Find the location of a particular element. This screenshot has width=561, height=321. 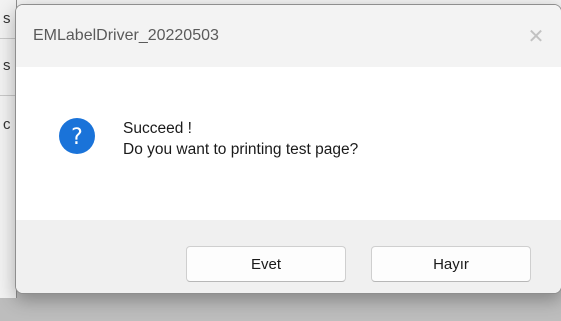

background-text-fragment: c is located at coordinates (7, 124).